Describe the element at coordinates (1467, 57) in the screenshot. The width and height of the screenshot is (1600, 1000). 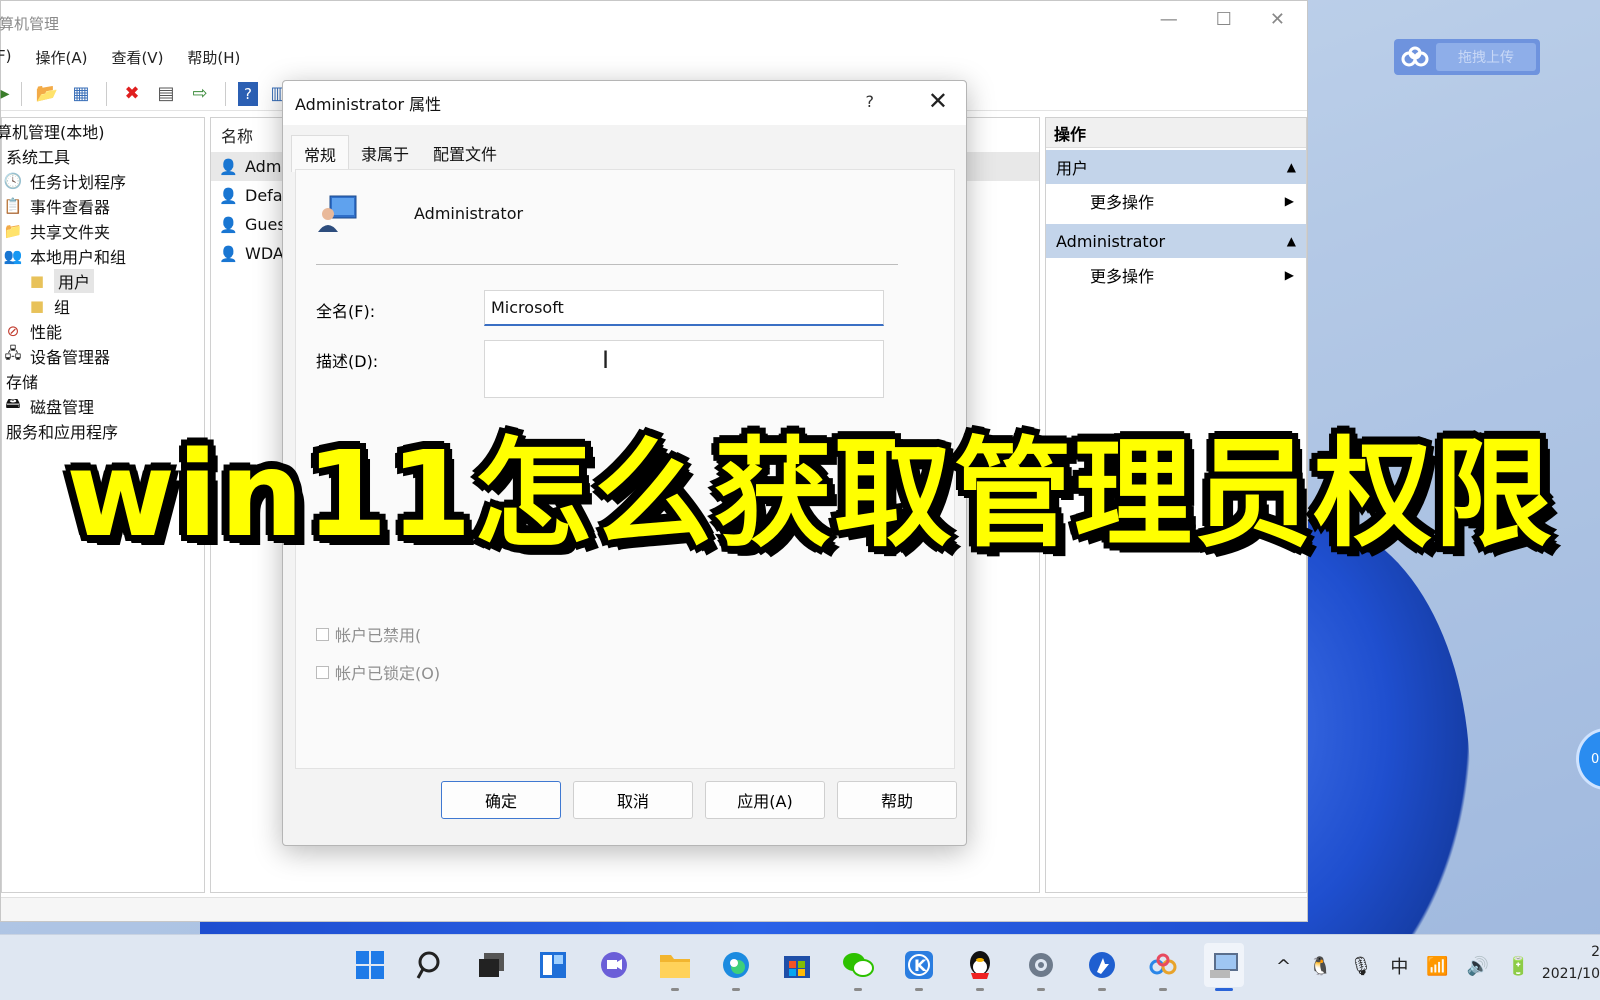
I see `cloud-upload-widget: 拖拽上传` at that location.